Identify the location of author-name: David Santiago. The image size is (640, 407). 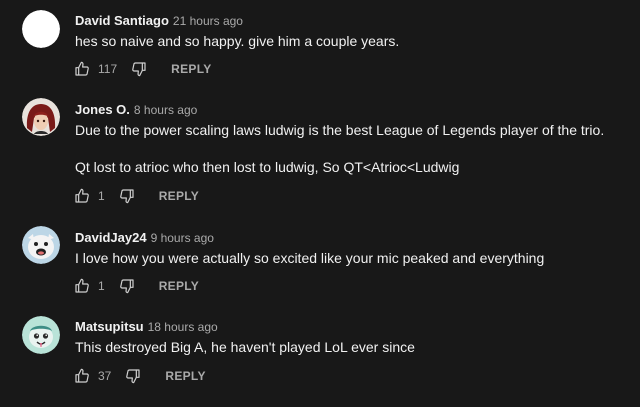
(122, 20).